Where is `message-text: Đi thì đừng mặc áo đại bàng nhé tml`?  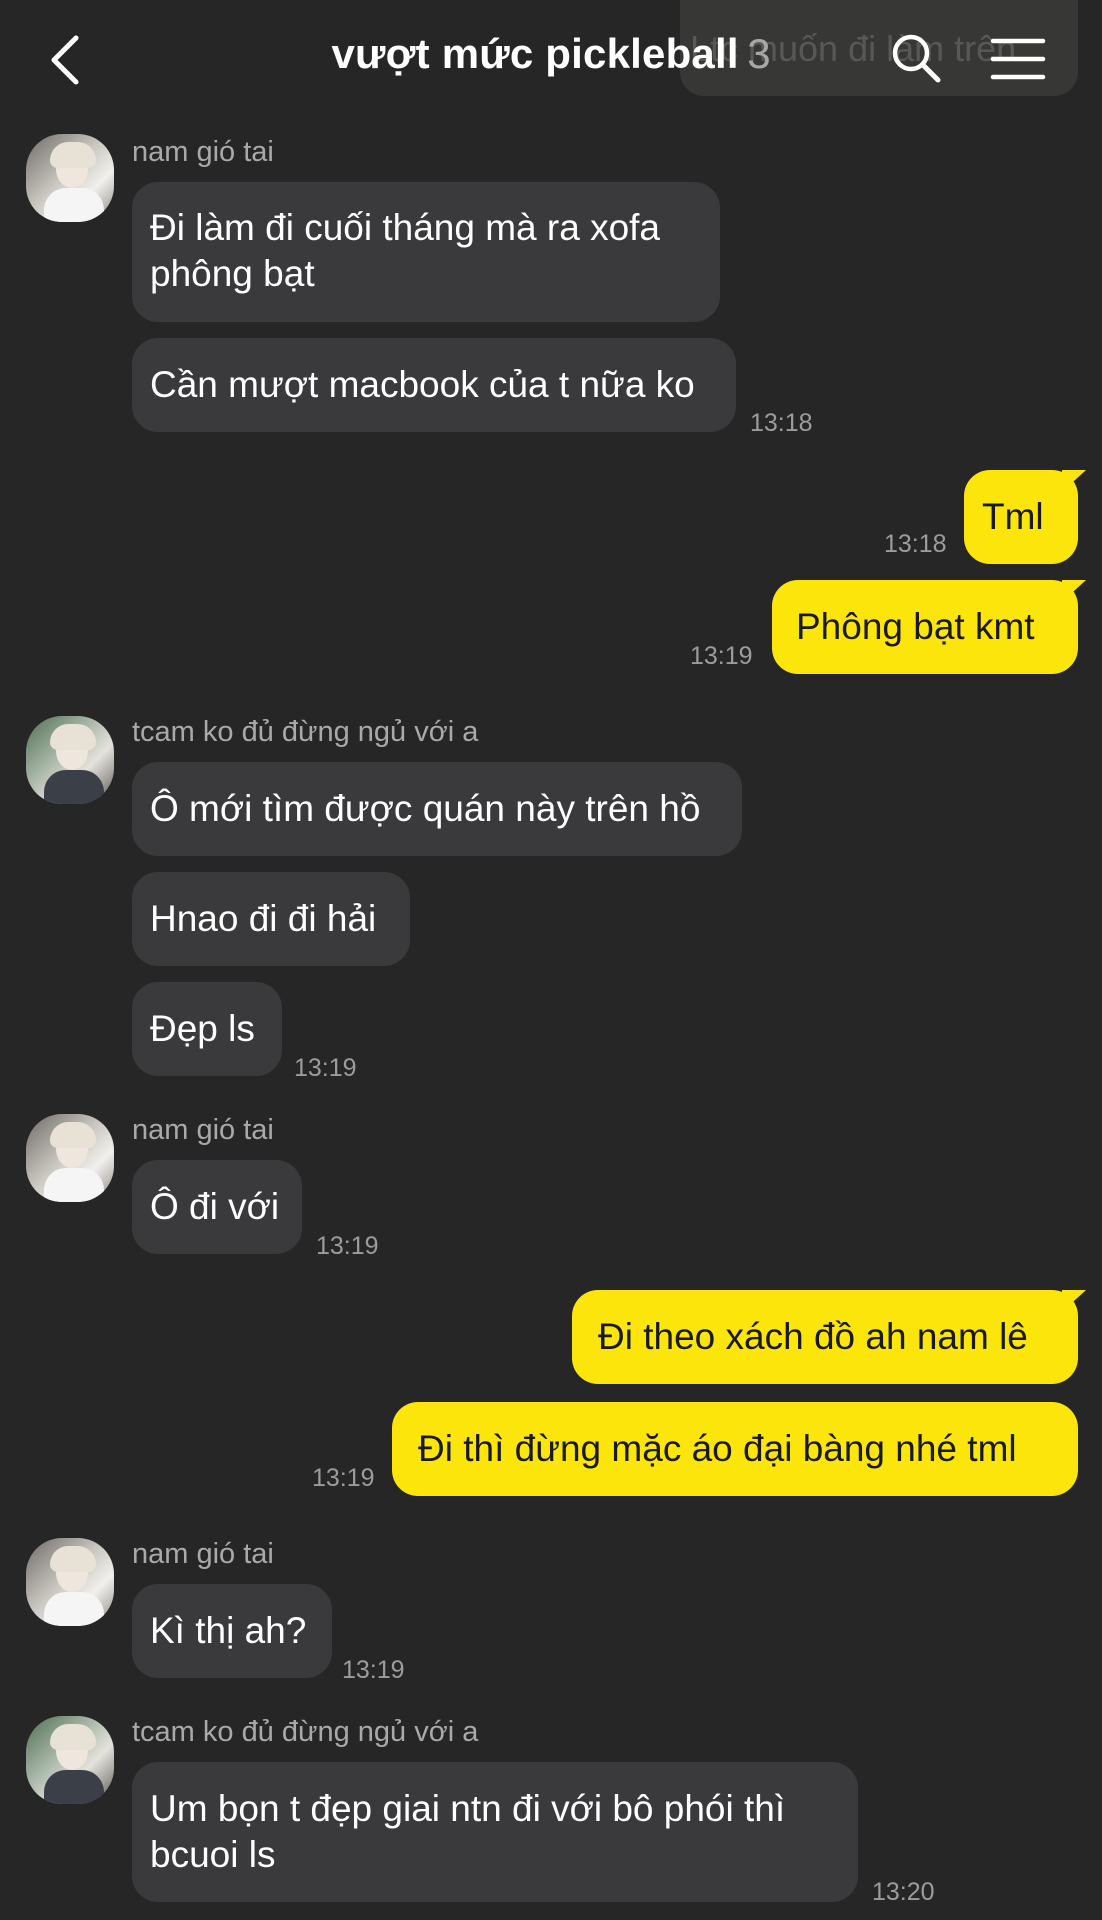
message-text: Đi thì đừng mặc áo đại bàng nhé tml is located at coordinates (717, 1448).